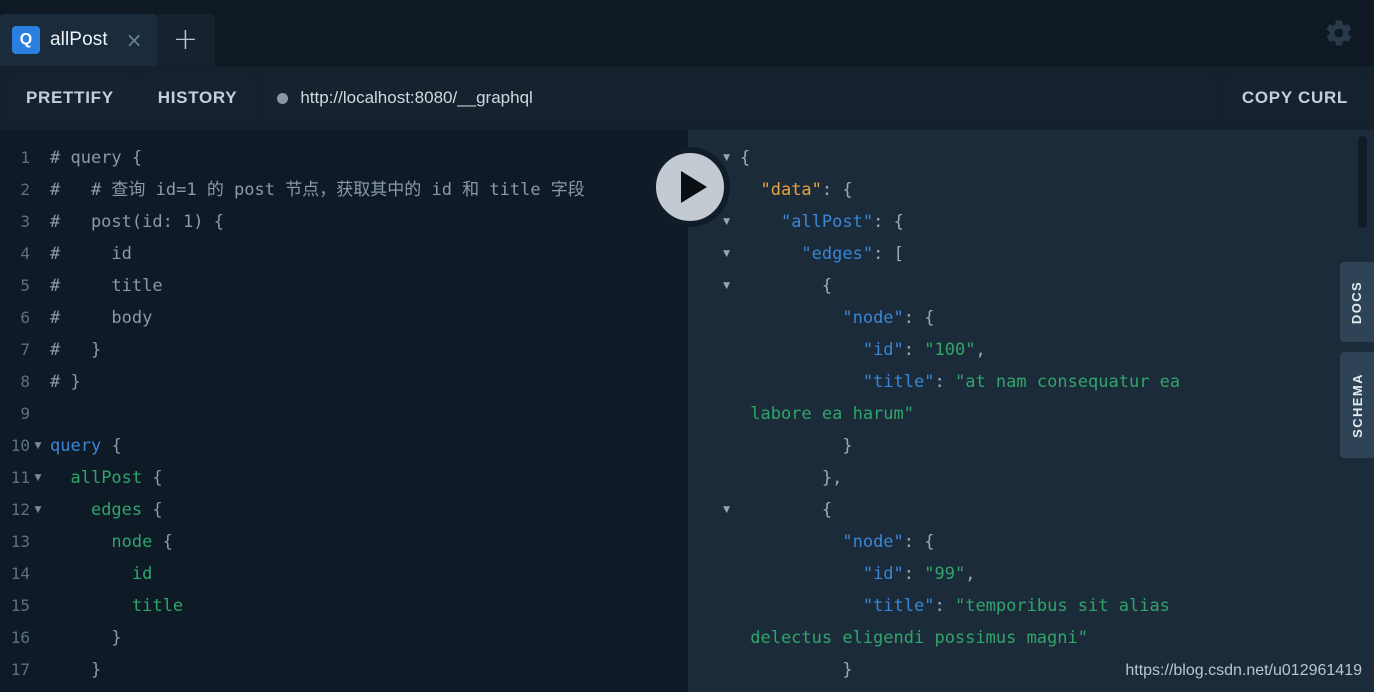 The height and width of the screenshot is (692, 1374). Describe the element at coordinates (344, 254) in the screenshot. I see `editor-line: 4 # id` at that location.